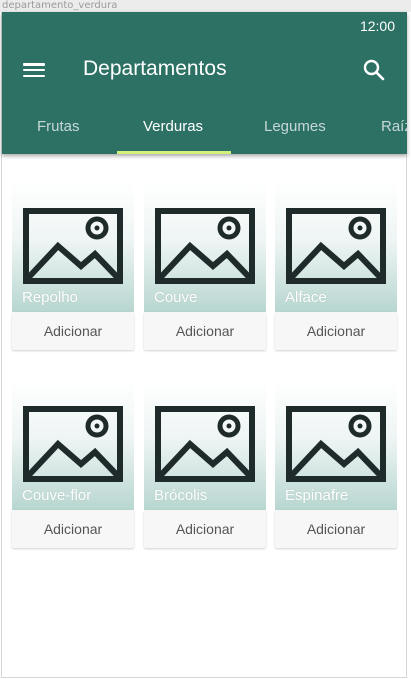 The width and height of the screenshot is (411, 679). I want to click on tab-legumes: Legumes, so click(295, 126).